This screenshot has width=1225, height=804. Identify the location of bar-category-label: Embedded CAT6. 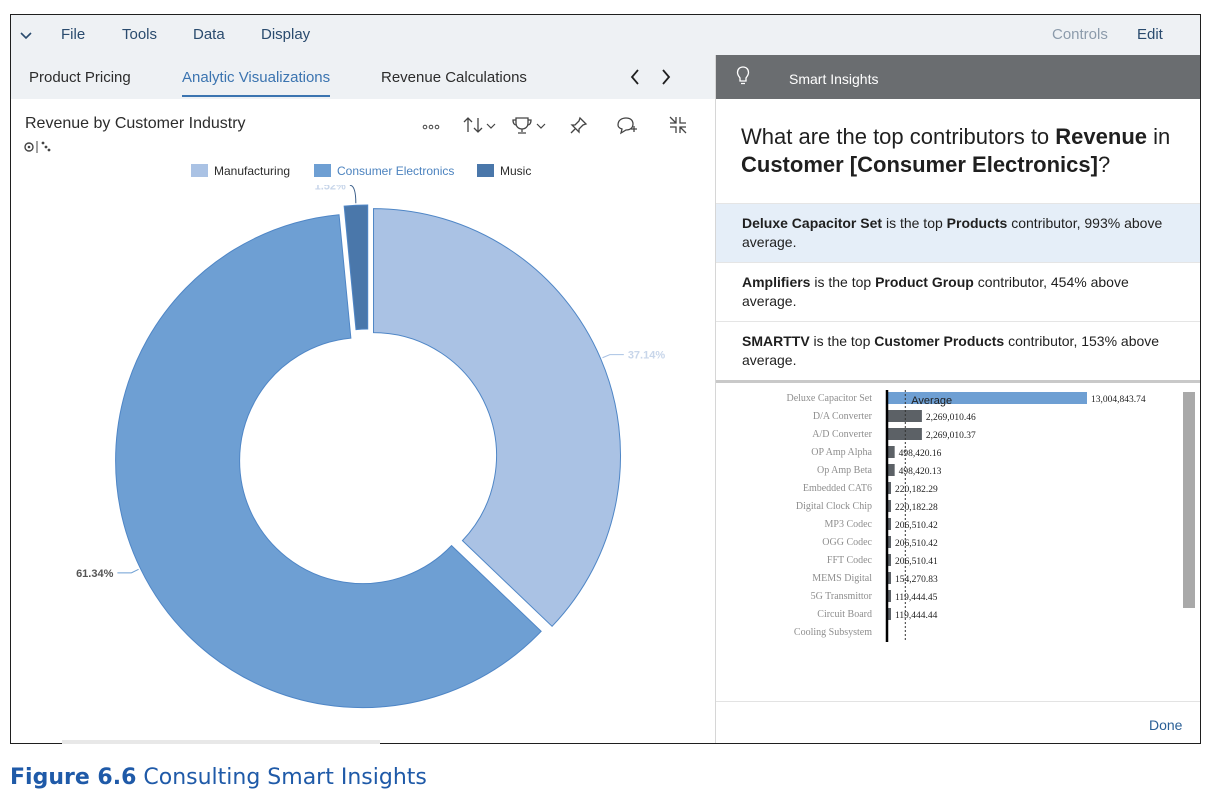
(837, 488).